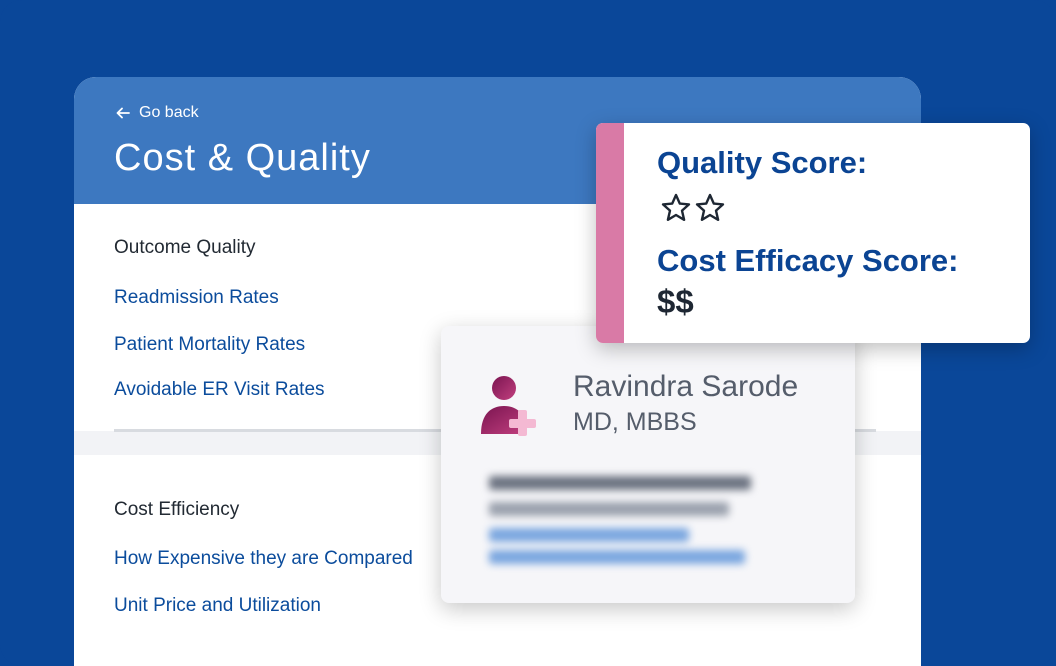 The image size is (1056, 666). Describe the element at coordinates (508, 406) in the screenshot. I see `doctor-plus-icon` at that location.